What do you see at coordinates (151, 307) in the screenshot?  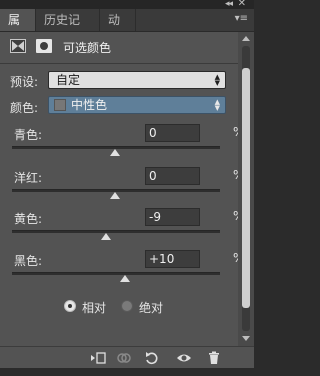 I see `absolute-label: 绝对` at bounding box center [151, 307].